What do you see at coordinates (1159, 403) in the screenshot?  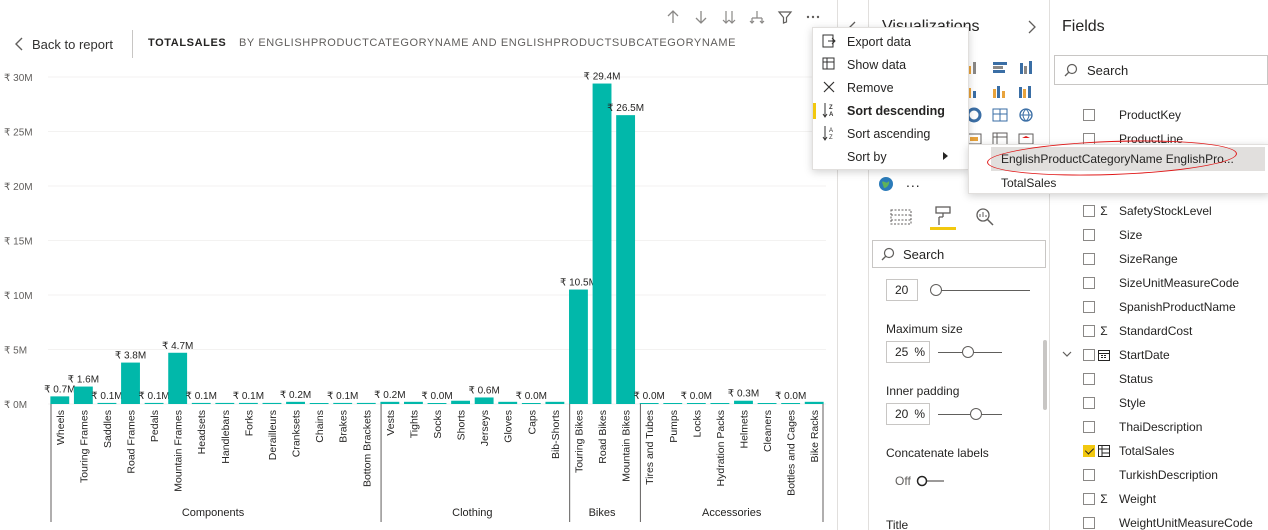 I see `field-item: Style` at bounding box center [1159, 403].